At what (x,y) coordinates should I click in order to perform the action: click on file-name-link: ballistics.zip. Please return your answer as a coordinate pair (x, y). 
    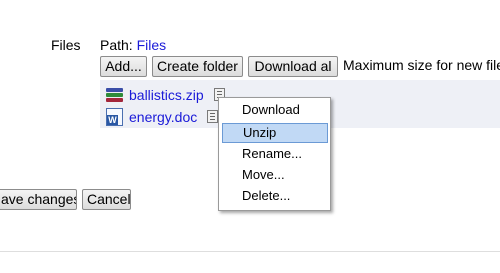
    Looking at the image, I should click on (166, 95).